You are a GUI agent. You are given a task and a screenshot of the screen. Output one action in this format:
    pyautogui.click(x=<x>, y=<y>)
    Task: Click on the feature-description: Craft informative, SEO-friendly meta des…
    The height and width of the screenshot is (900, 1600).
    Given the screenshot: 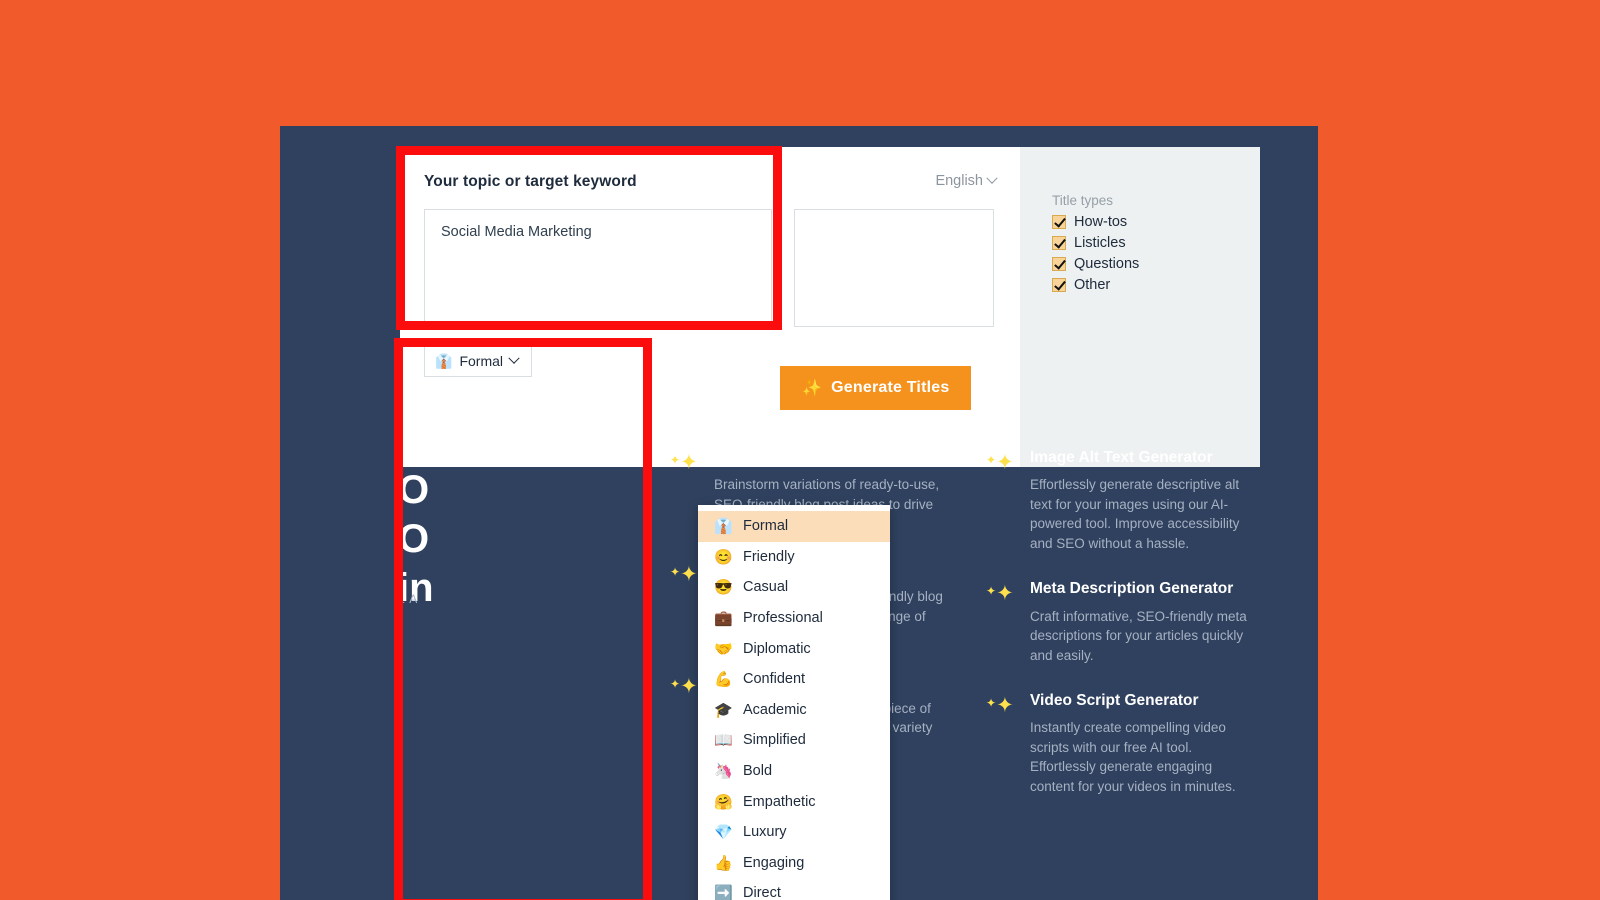 What is the action you would take?
    pyautogui.click(x=1138, y=635)
    